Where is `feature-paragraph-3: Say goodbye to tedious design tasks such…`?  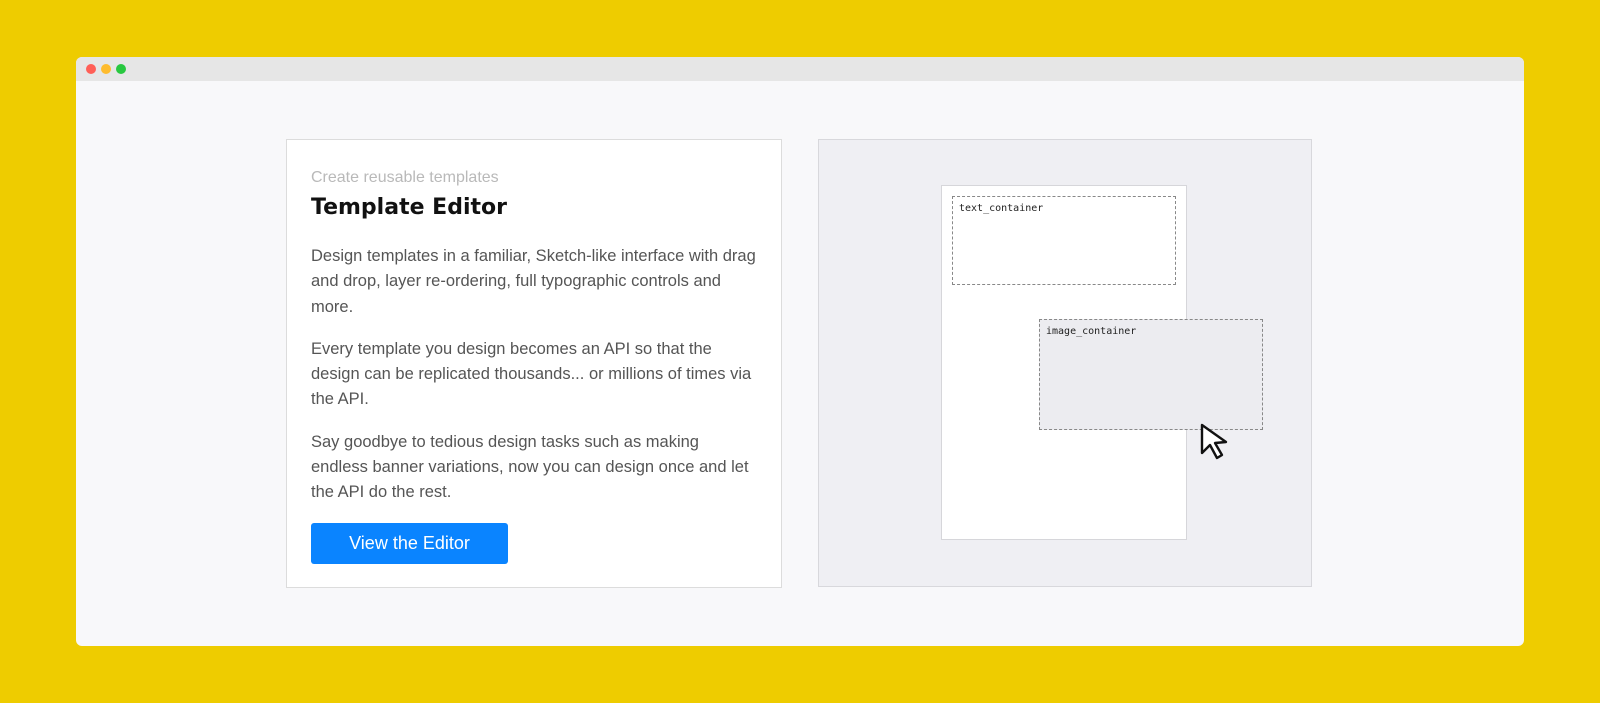
feature-paragraph-3: Say goodbye to tedious design tasks such… is located at coordinates (530, 467).